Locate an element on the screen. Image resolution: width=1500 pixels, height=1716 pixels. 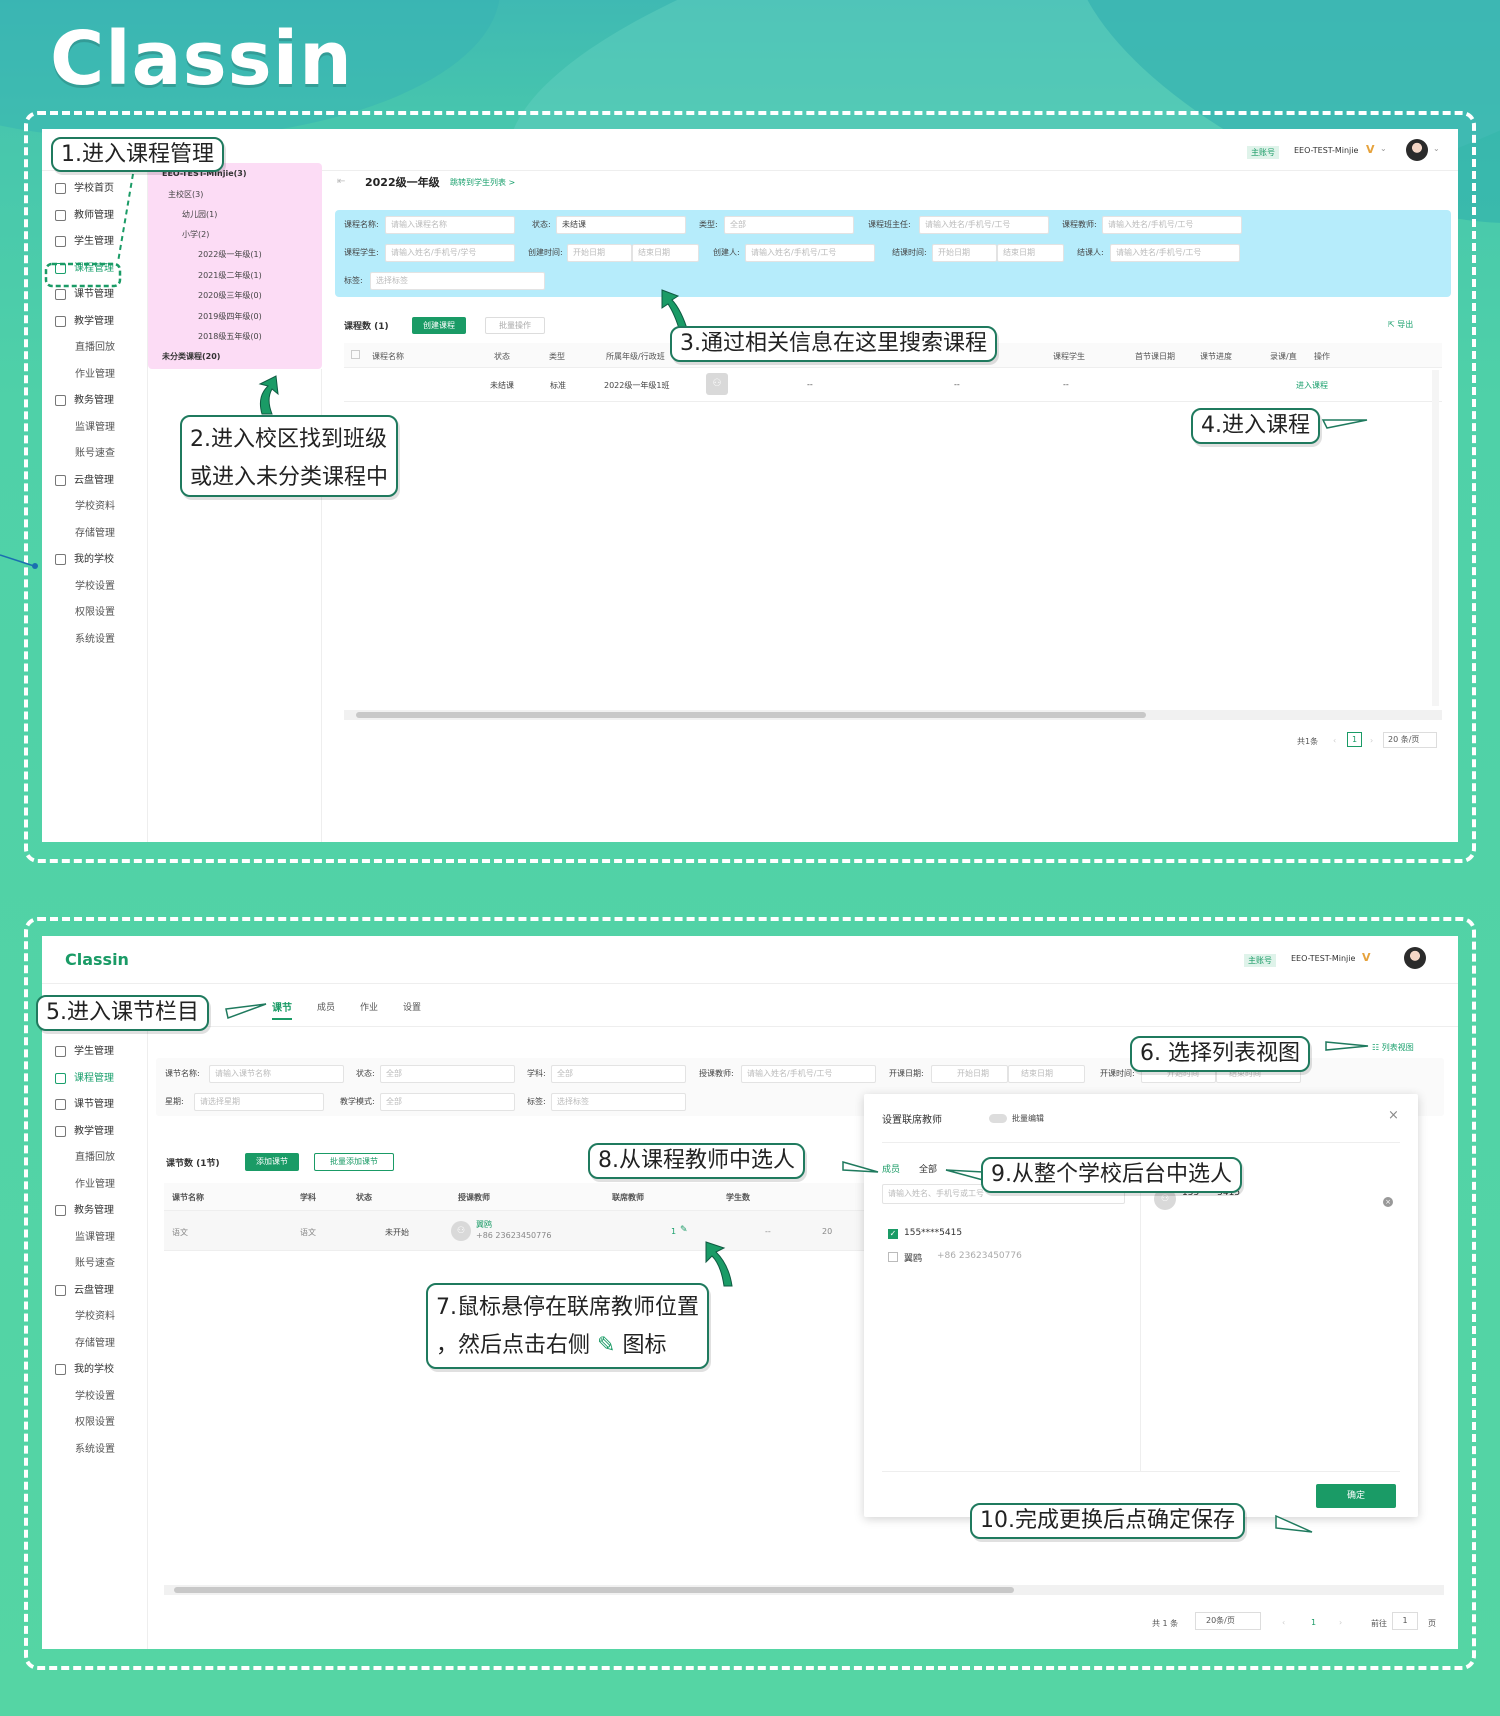
ended-start-date: 开始日期 is located at coordinates (964, 253).